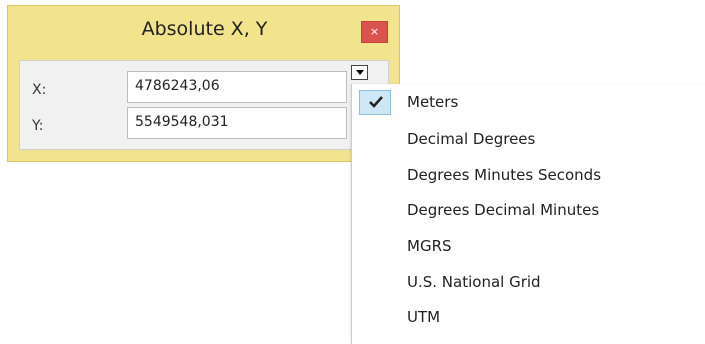 The width and height of the screenshot is (705, 344). What do you see at coordinates (474, 282) in the screenshot?
I see `menu-item-label: U.S. National Grid` at bounding box center [474, 282].